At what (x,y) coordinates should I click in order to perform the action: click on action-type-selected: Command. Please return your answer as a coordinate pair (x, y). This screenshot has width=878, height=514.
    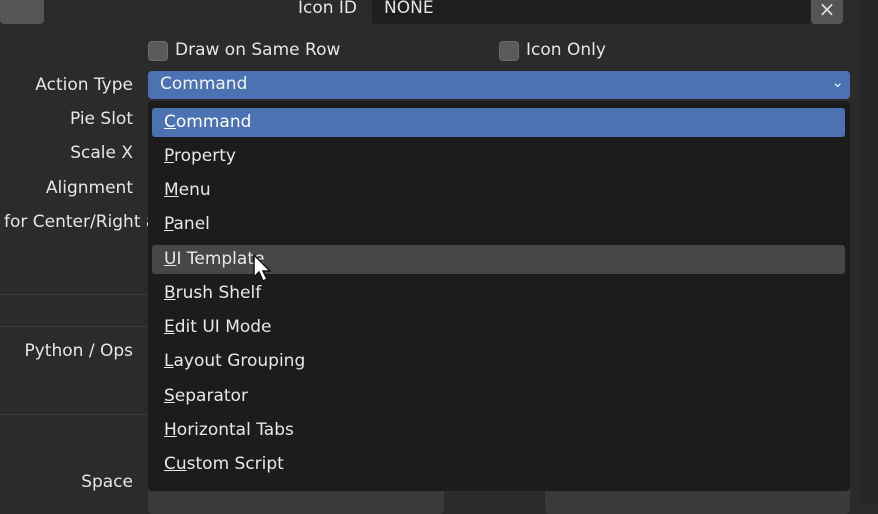
    Looking at the image, I should click on (204, 84).